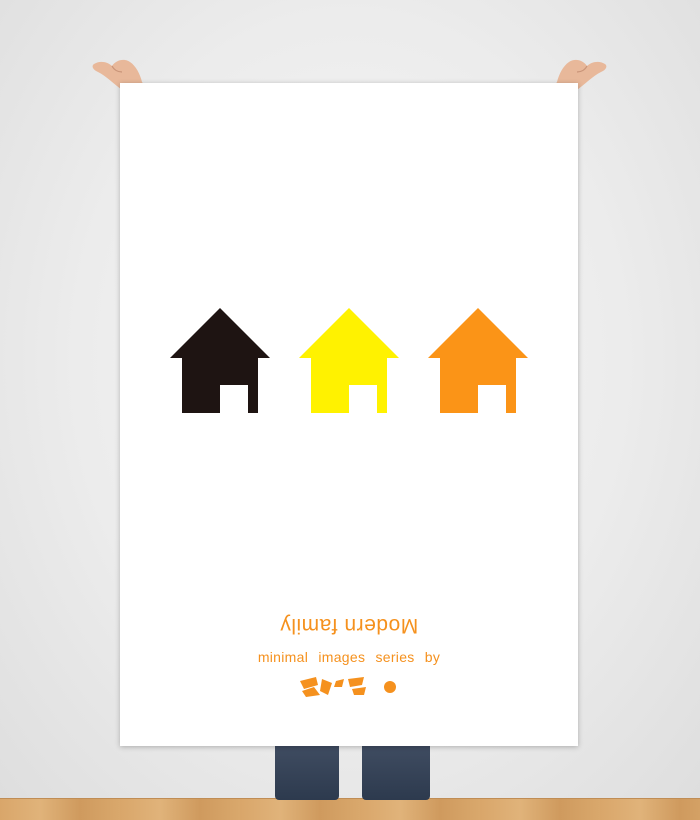  I want to click on house-yellow-icon, so click(349, 360).